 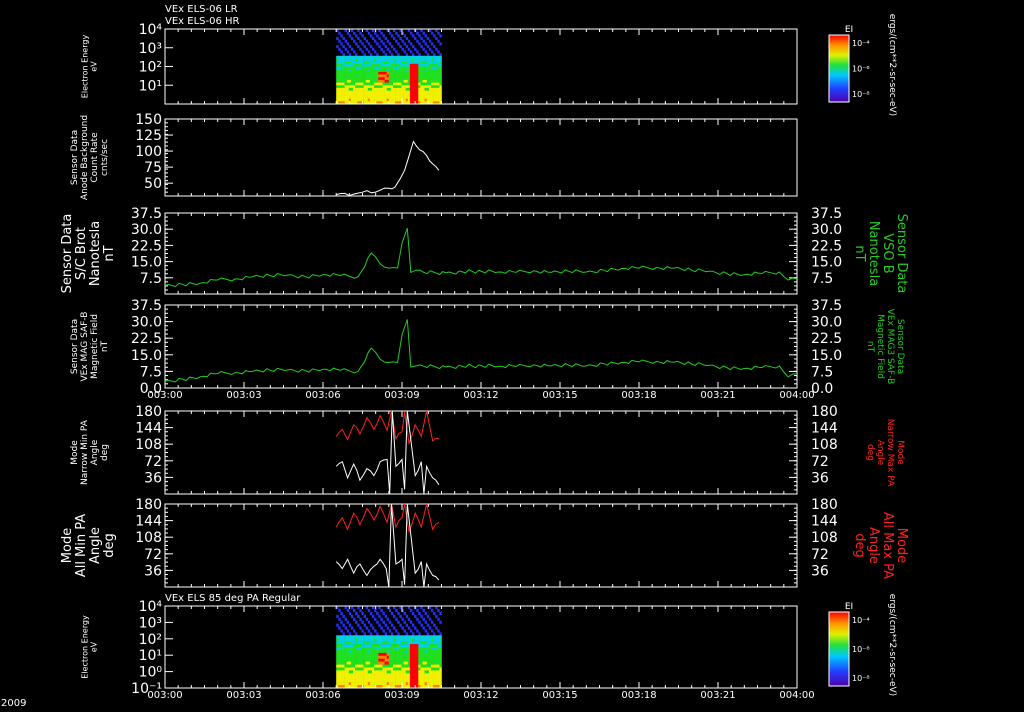 I want to click on narrow_pa-ytick-label-4: 36, so click(x=153, y=478).